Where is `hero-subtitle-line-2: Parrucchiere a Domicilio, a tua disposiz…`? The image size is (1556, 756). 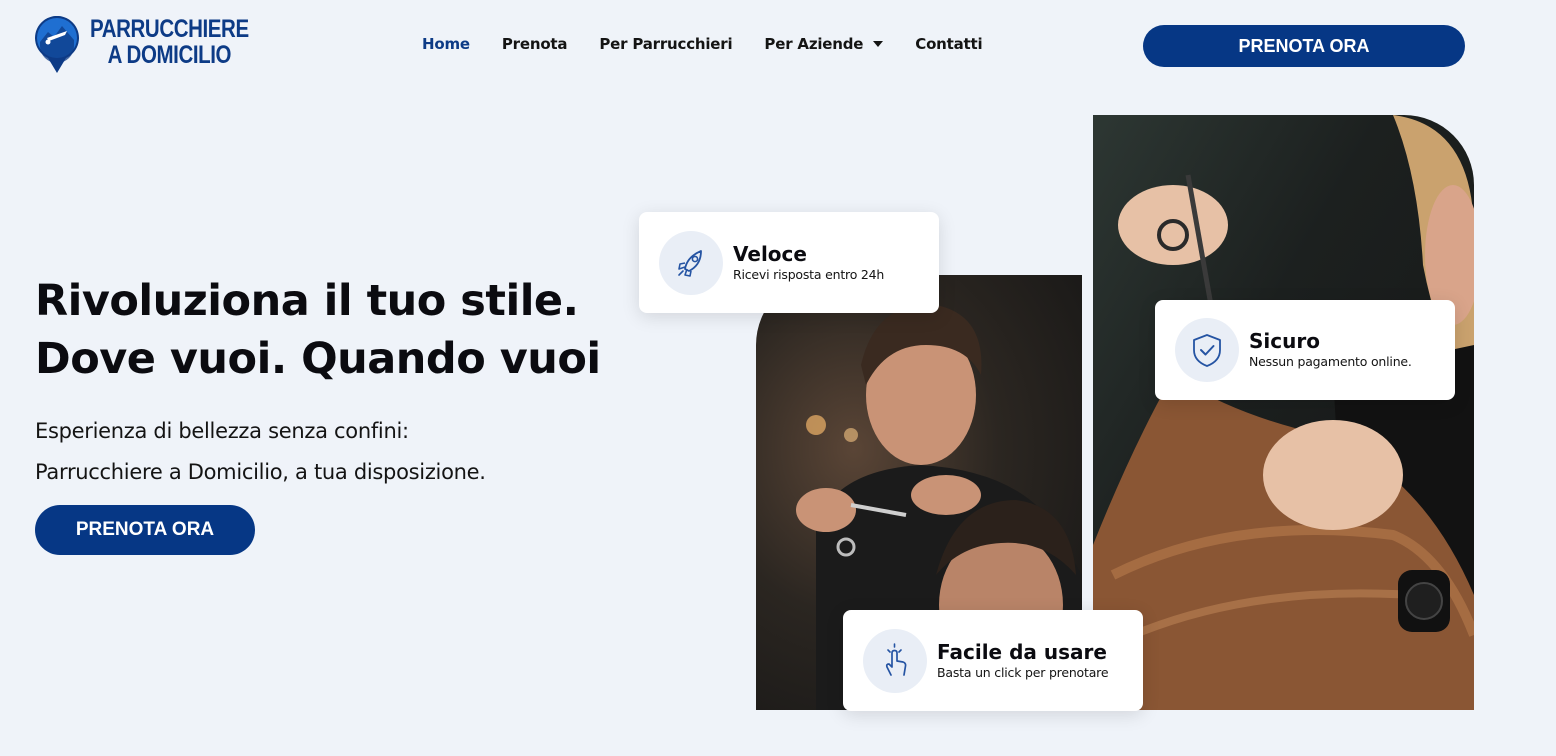
hero-subtitle-line-2: Parrucchiere a Domicilio, a tua disposiz… is located at coordinates (260, 472).